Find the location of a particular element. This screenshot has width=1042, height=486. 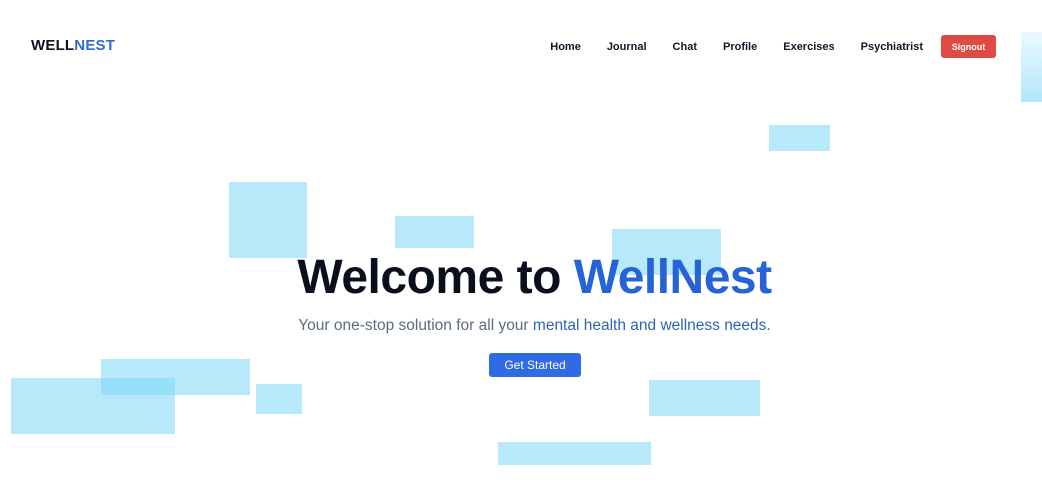

hero-title: Welcome to WellNest is located at coordinates (521, 277).